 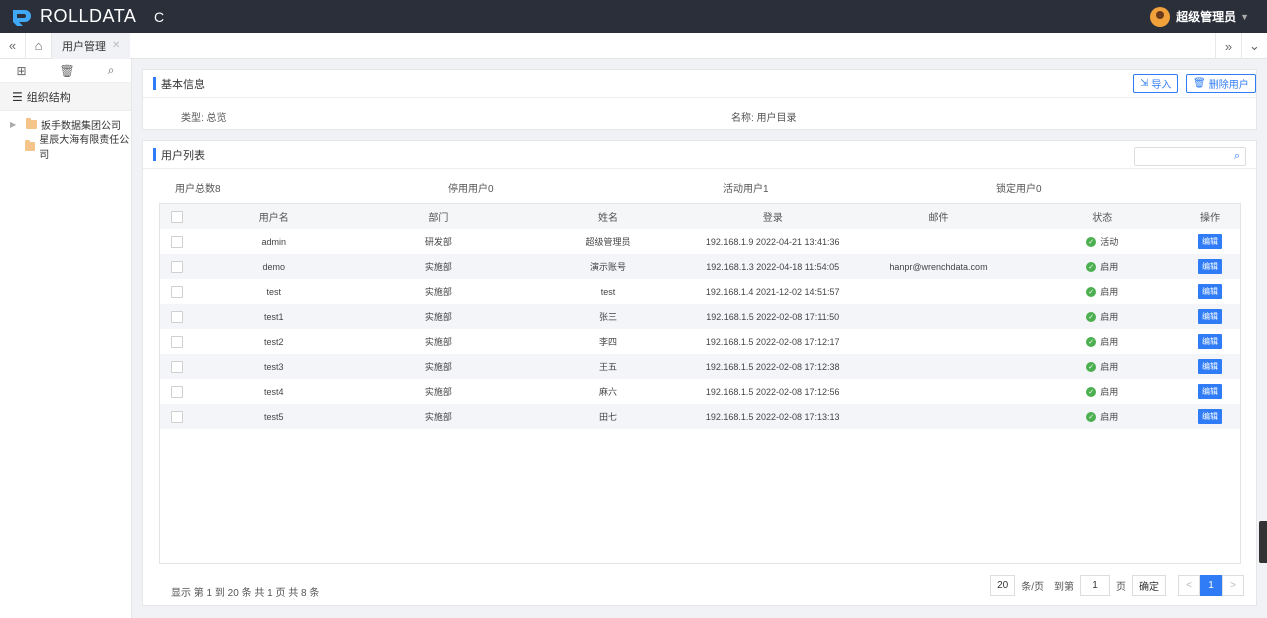 What do you see at coordinates (939, 216) in the screenshot?
I see `column-header: 邮件` at bounding box center [939, 216].